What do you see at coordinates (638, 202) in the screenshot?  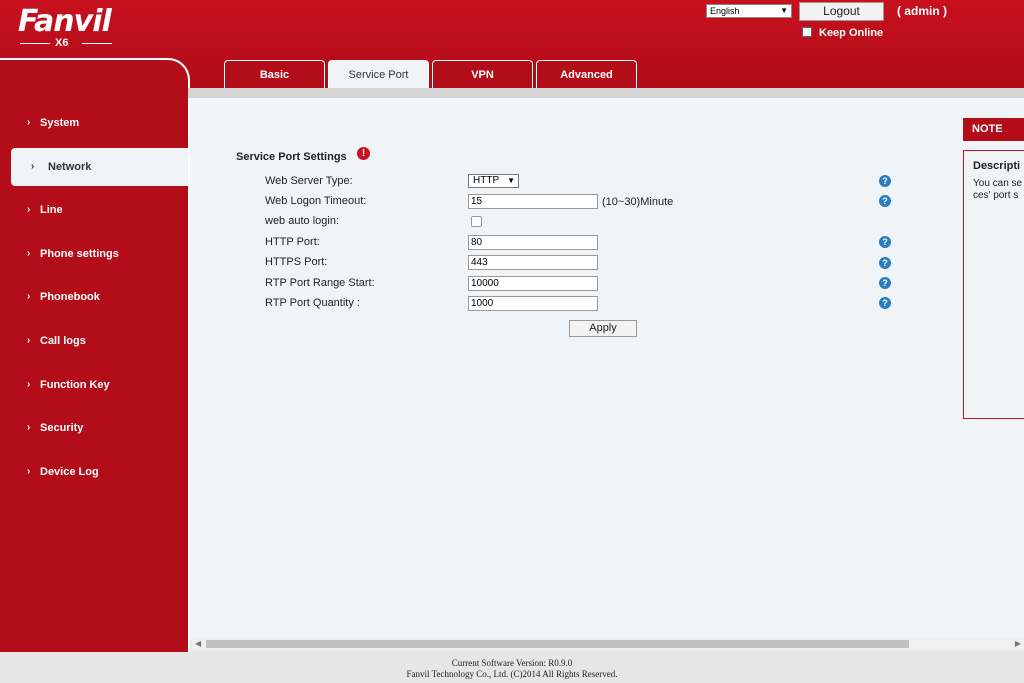 I see `web-logon-timeout-range: (10~30)Minute` at bounding box center [638, 202].